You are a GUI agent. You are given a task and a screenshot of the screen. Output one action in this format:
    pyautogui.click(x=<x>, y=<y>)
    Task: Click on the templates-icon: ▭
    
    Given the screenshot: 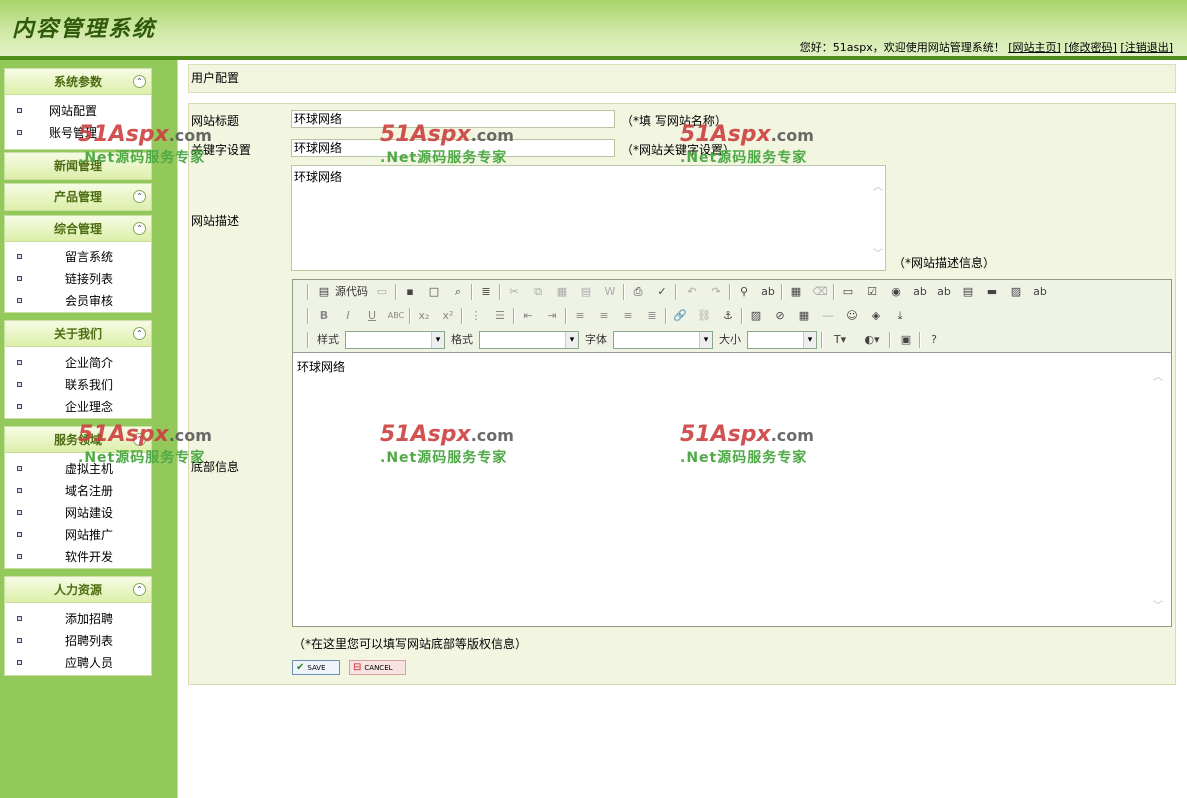 What is the action you would take?
    pyautogui.click(x=382, y=292)
    